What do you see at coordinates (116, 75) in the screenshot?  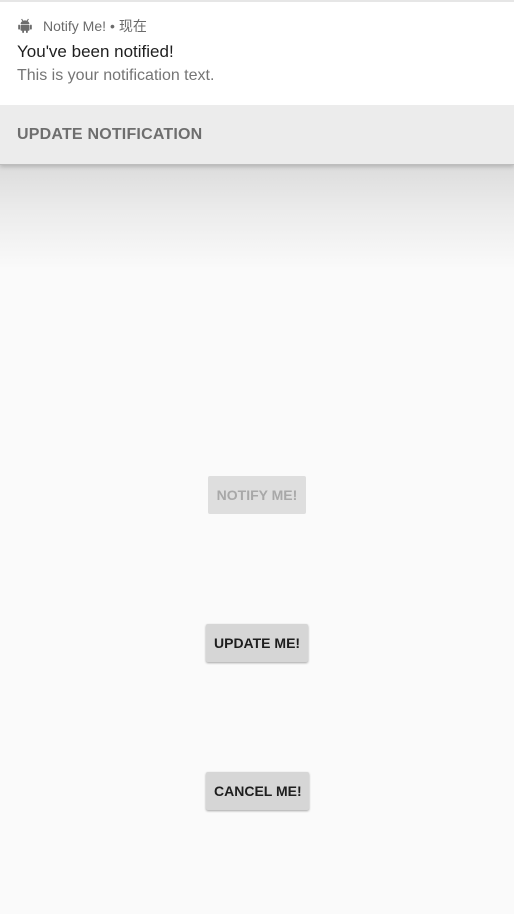 I see `notification-text: This is your notification text.` at bounding box center [116, 75].